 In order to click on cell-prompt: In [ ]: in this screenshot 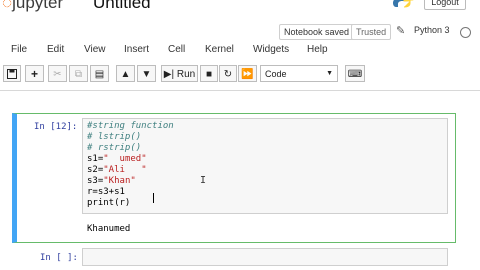, I will do `click(59, 258)`.